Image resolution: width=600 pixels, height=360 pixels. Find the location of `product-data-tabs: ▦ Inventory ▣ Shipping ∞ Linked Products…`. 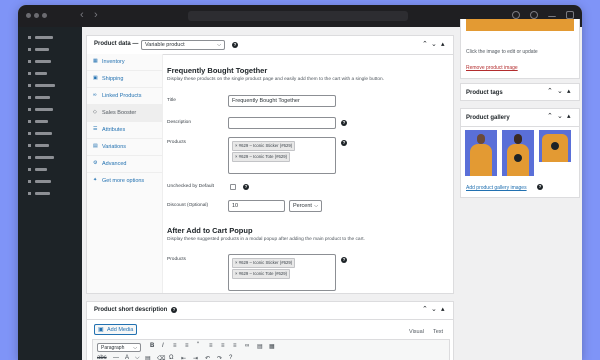

product-data-tabs: ▦ Inventory ▣ Shipping ∞ Linked Products… is located at coordinates (125, 173).